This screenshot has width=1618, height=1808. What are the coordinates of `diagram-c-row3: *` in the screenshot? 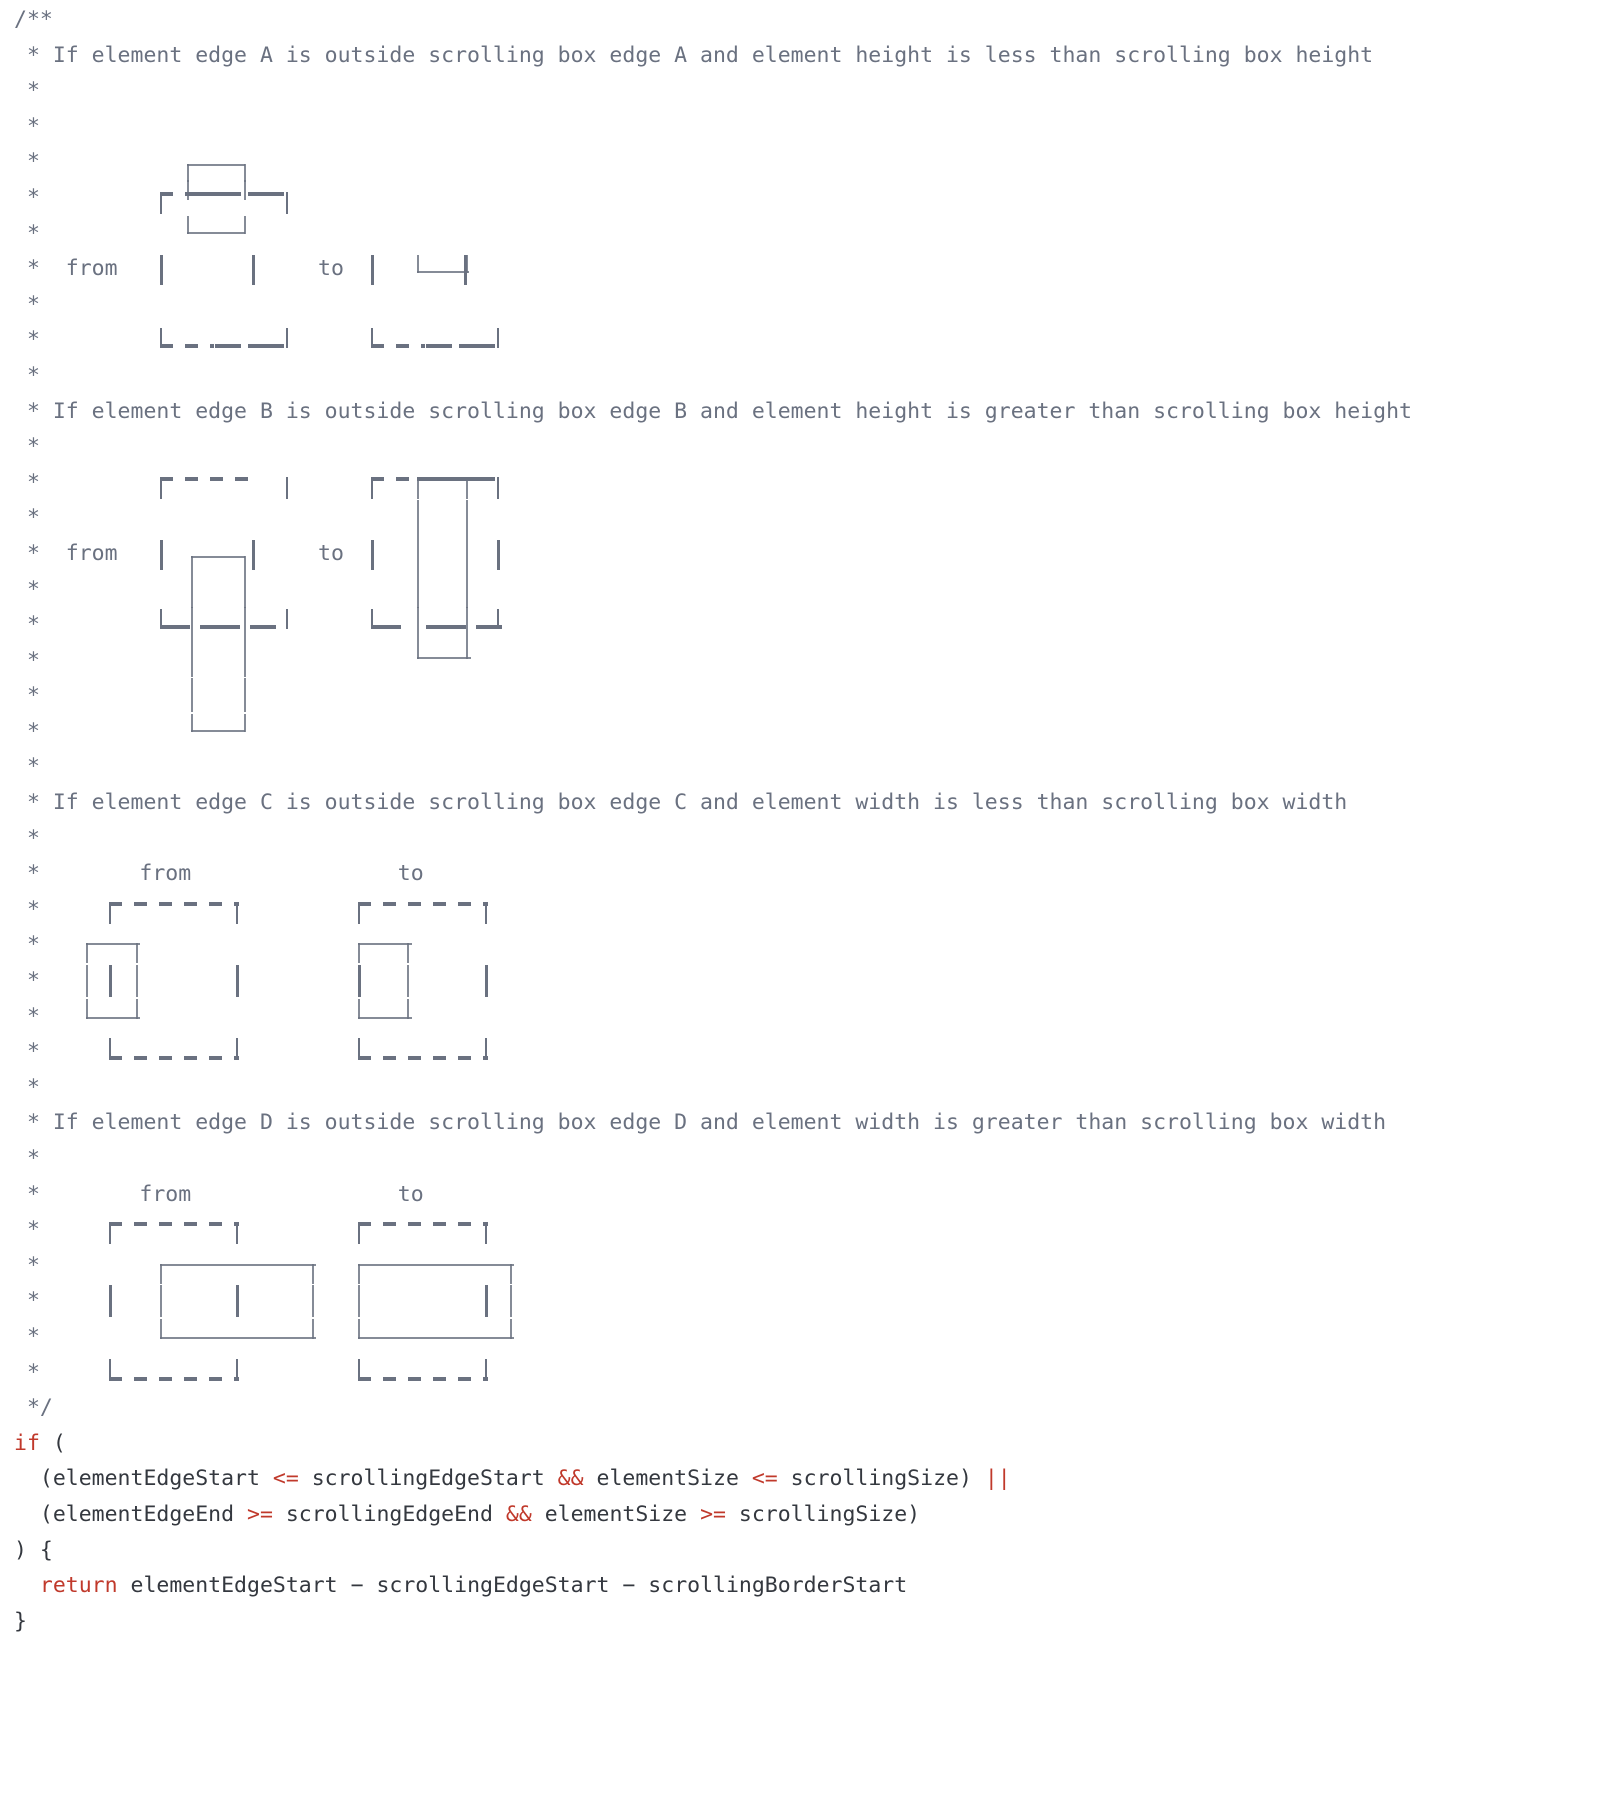 It's located at (816, 981).